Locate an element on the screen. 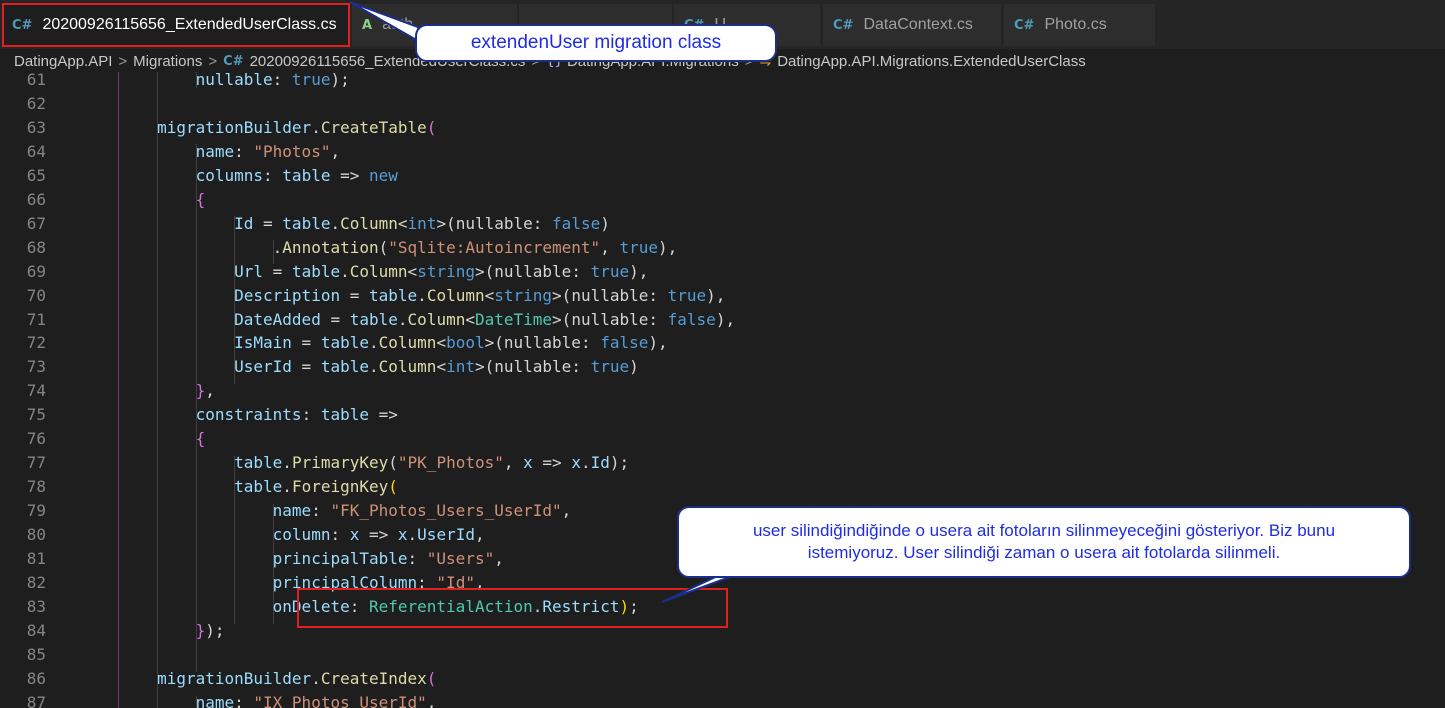  code-token: bool is located at coordinates (465, 343).